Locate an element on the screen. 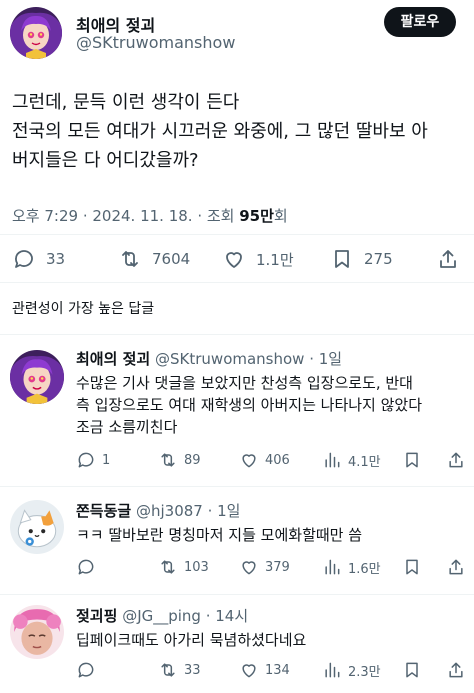 Image resolution: width=474 pixels, height=693 pixels. reply-text-line: 딥페이크때도 아가리 묵념하셨다네요 is located at coordinates (191, 640).